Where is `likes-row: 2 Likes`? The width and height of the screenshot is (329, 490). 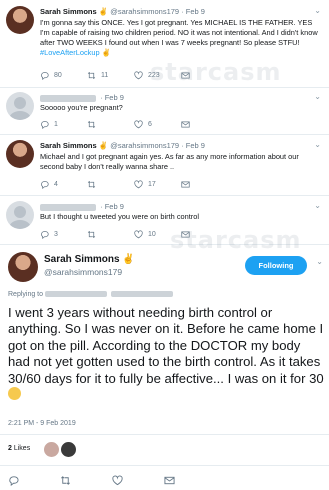
likes-row: 2 Likes is located at coordinates (164, 450).